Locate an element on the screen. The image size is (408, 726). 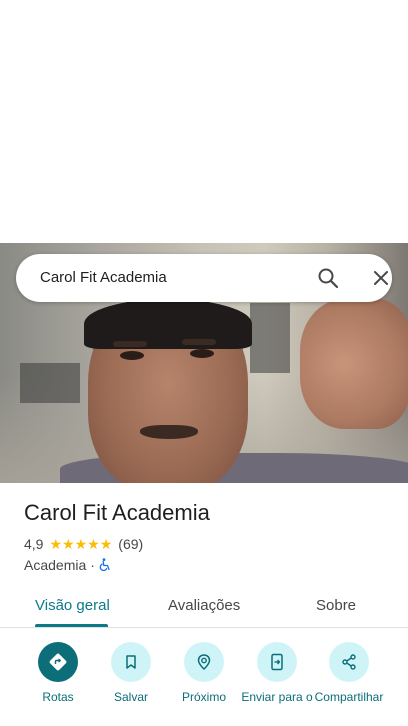
share-button: Compartilhar is located at coordinates (349, 673).